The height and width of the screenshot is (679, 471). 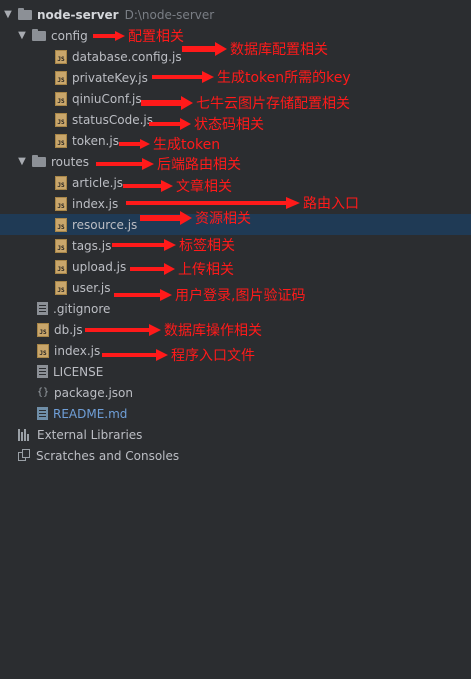 I want to click on library-icon, so click(x=25, y=434).